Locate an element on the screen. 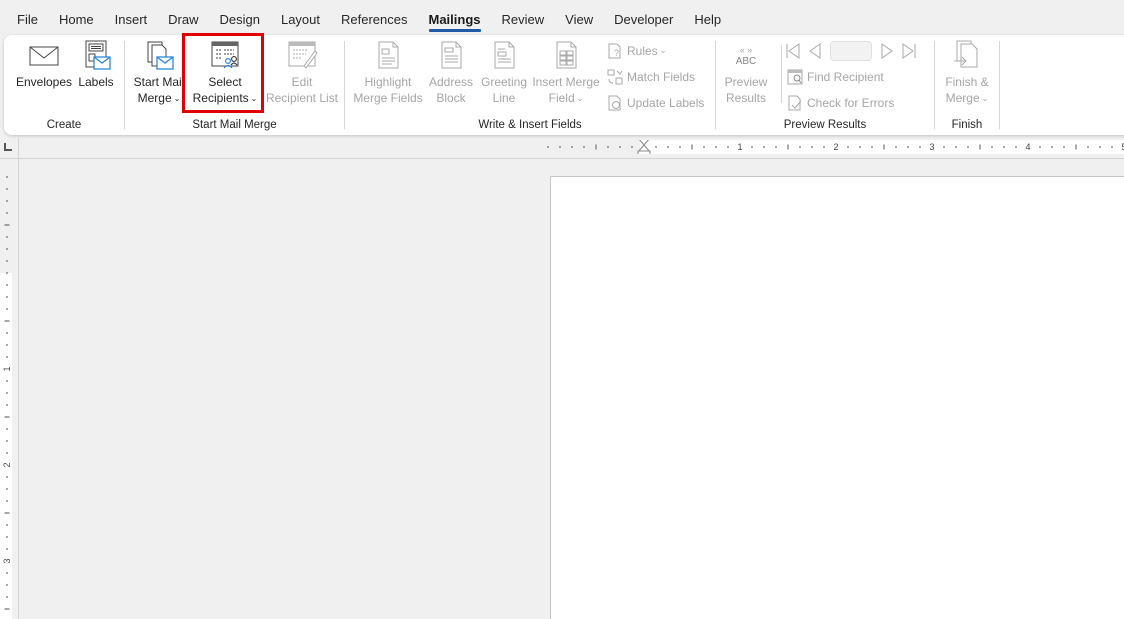  tab-draw: Draw is located at coordinates (183, 19).